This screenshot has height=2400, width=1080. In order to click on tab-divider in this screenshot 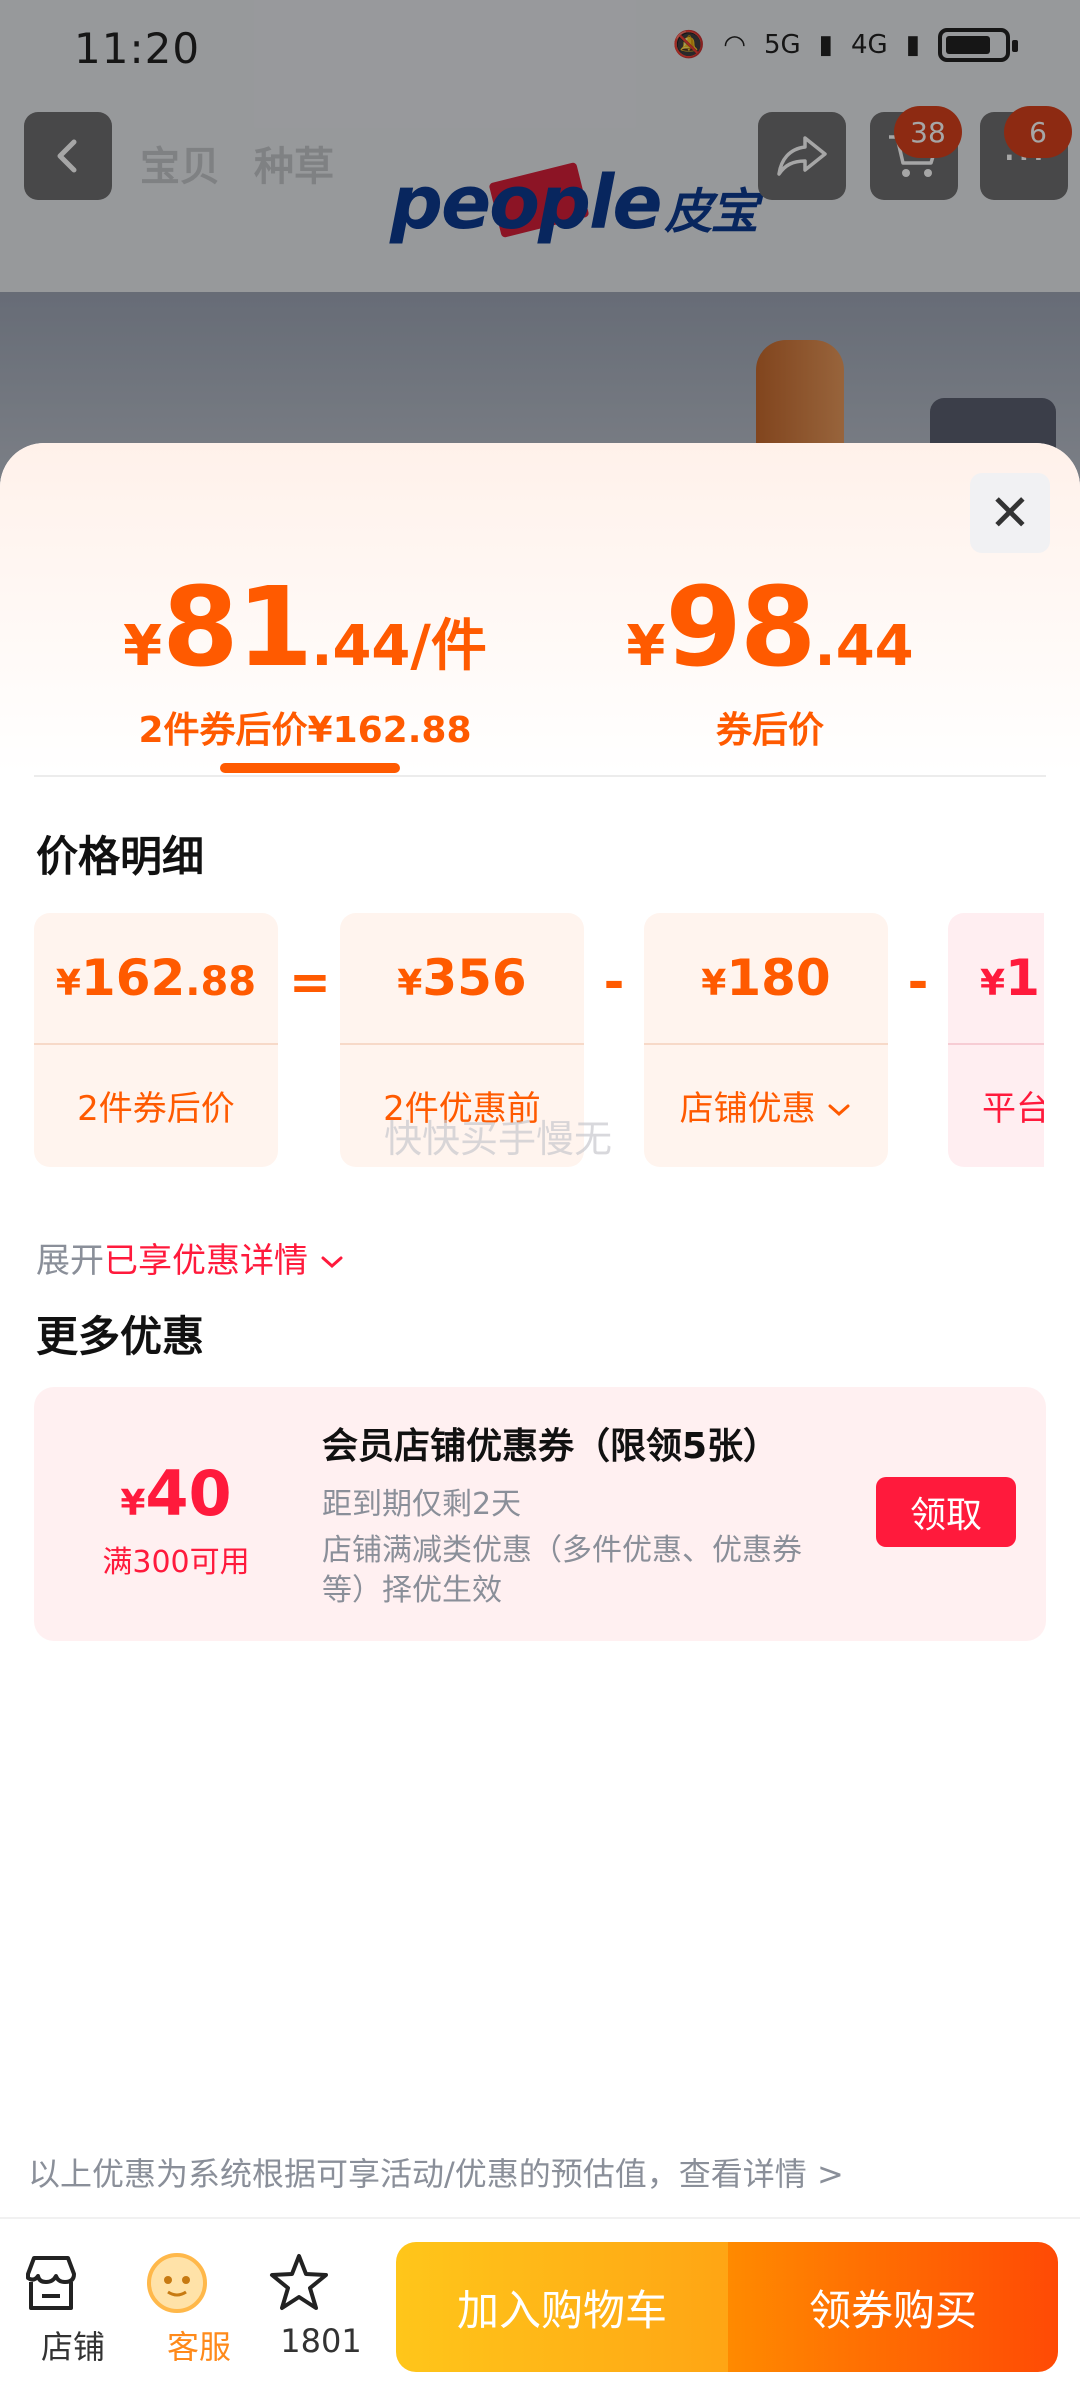, I will do `click(540, 776)`.